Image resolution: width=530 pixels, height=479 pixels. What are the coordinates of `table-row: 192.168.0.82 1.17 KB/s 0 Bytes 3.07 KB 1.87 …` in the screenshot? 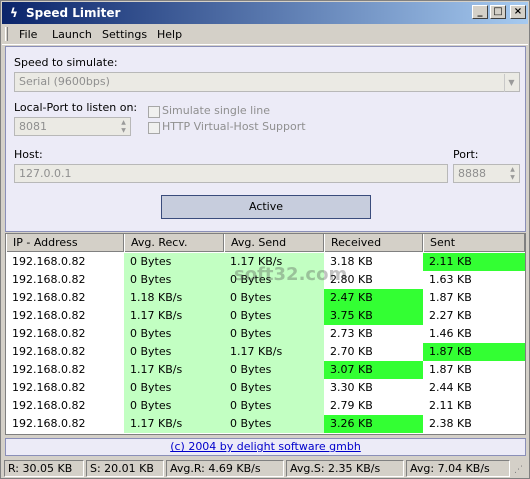 It's located at (265, 370).